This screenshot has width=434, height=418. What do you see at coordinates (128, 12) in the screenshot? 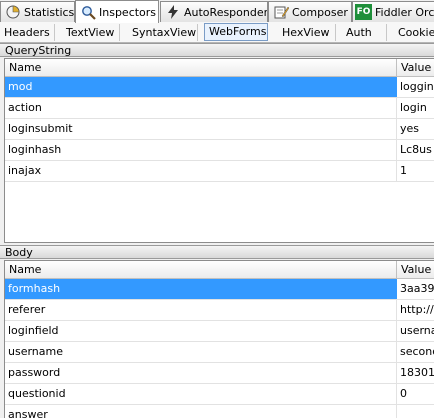
I see `tab-inspectors-label: Inspectors` at bounding box center [128, 12].